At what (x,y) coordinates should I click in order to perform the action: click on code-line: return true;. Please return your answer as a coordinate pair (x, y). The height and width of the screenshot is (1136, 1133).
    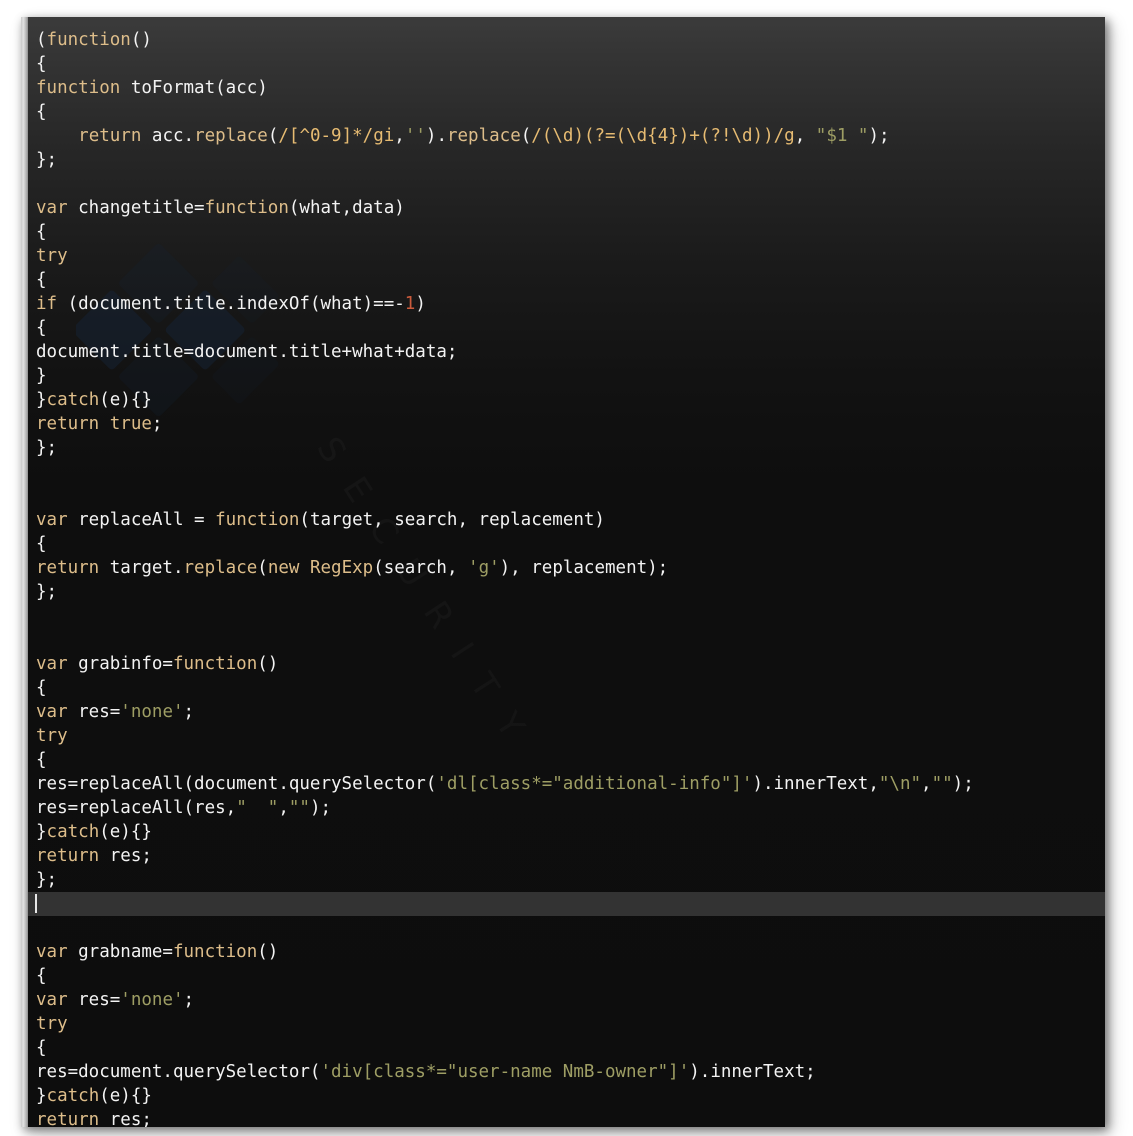
    Looking at the image, I should click on (570, 424).